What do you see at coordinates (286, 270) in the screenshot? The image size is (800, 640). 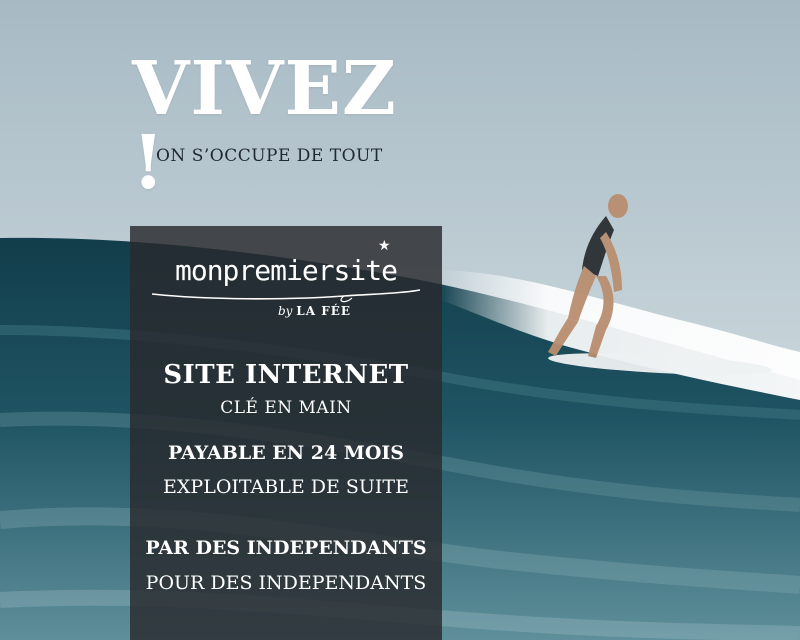 I see `logo-wordmark: monpremiersite` at bounding box center [286, 270].